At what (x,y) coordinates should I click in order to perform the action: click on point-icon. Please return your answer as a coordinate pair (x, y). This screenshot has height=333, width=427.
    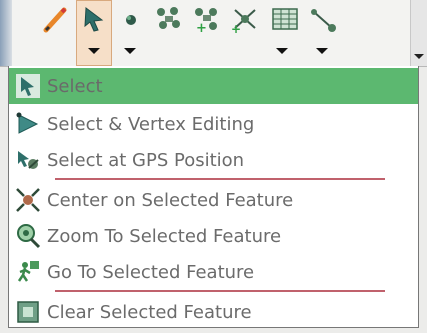
    Looking at the image, I should click on (133, 19).